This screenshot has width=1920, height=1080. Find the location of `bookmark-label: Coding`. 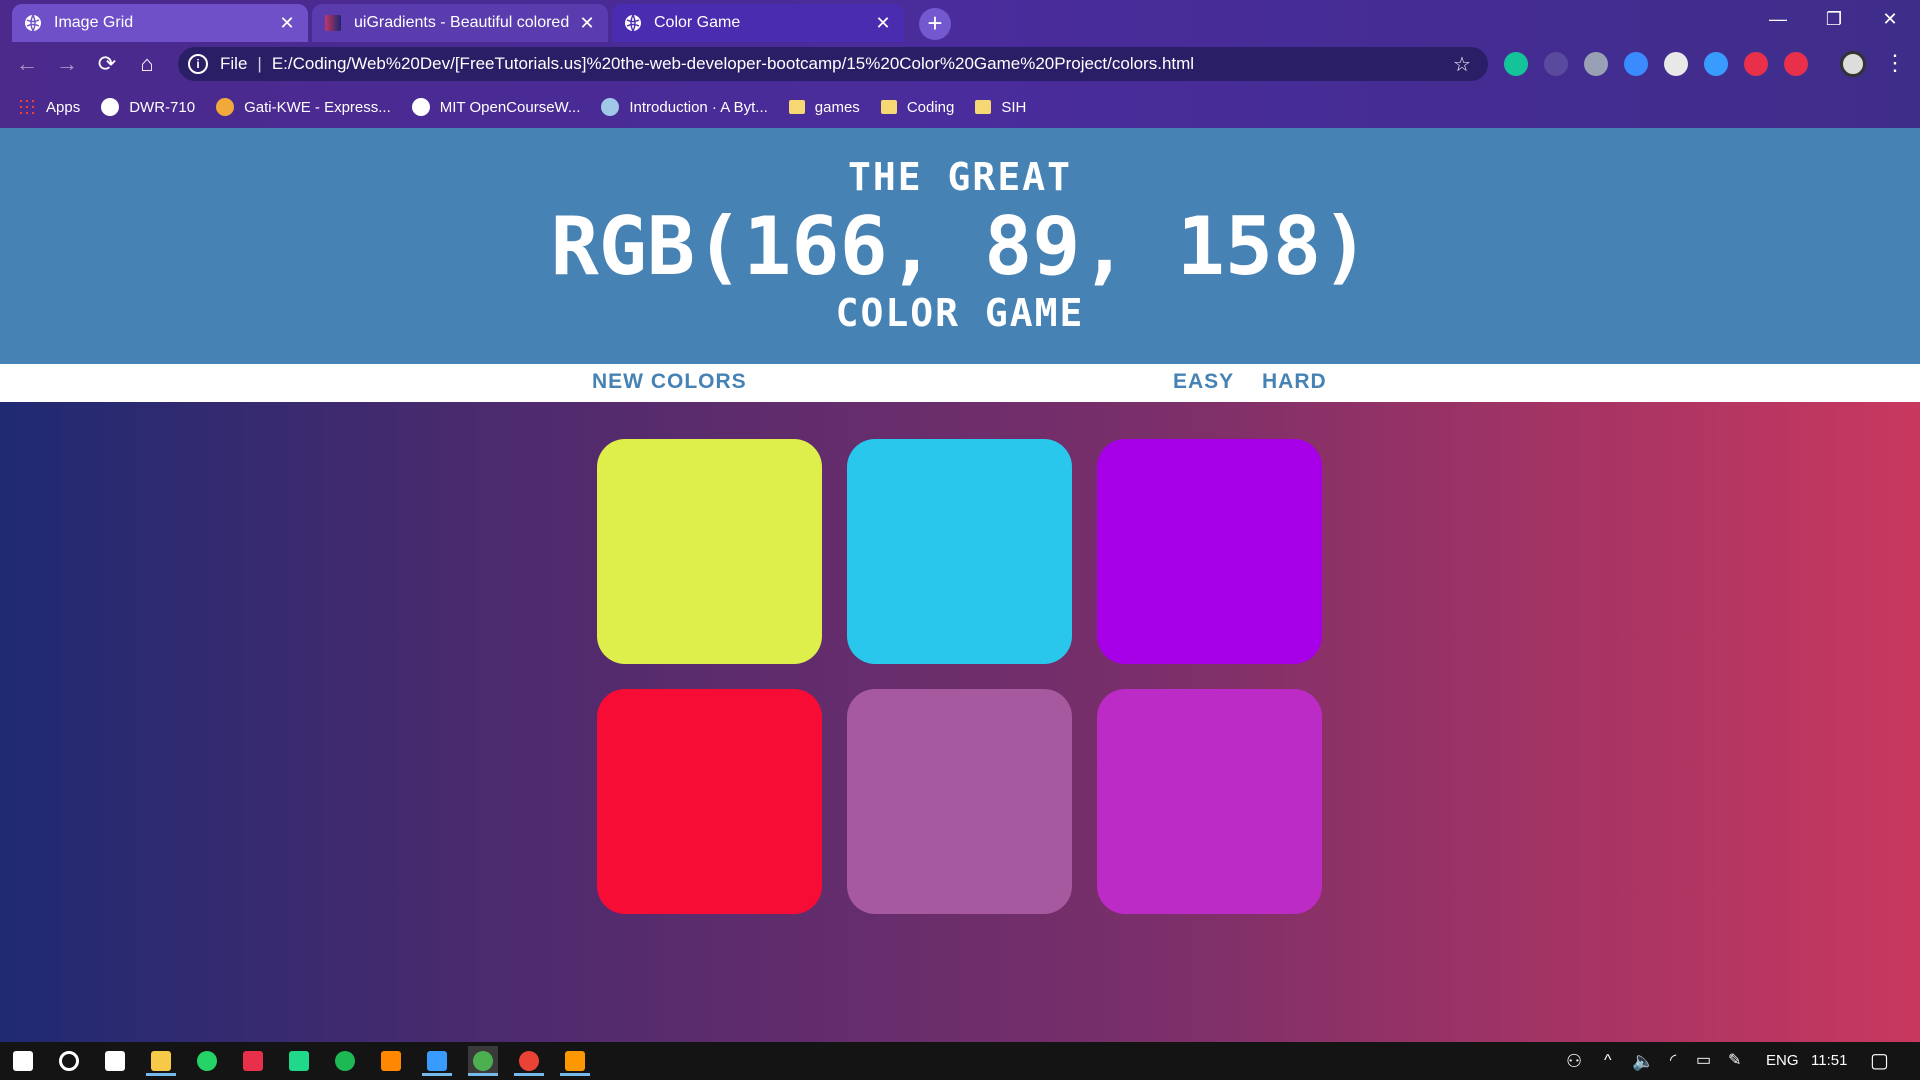

bookmark-label: Coding is located at coordinates (930, 107).